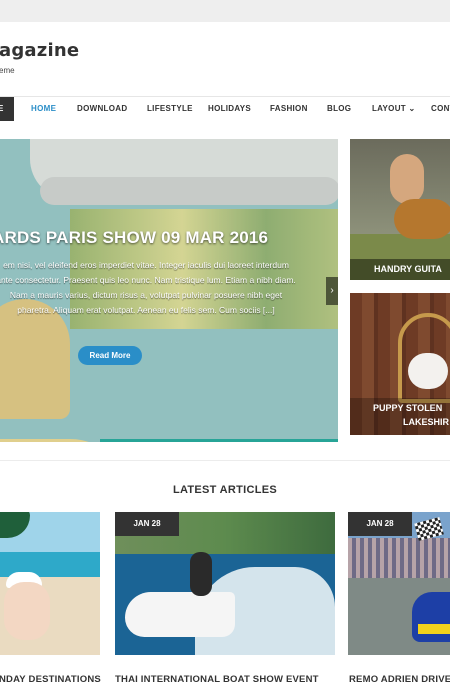 The width and height of the screenshot is (450, 685). I want to click on article-2-date-badge: JAN 28, so click(147, 524).